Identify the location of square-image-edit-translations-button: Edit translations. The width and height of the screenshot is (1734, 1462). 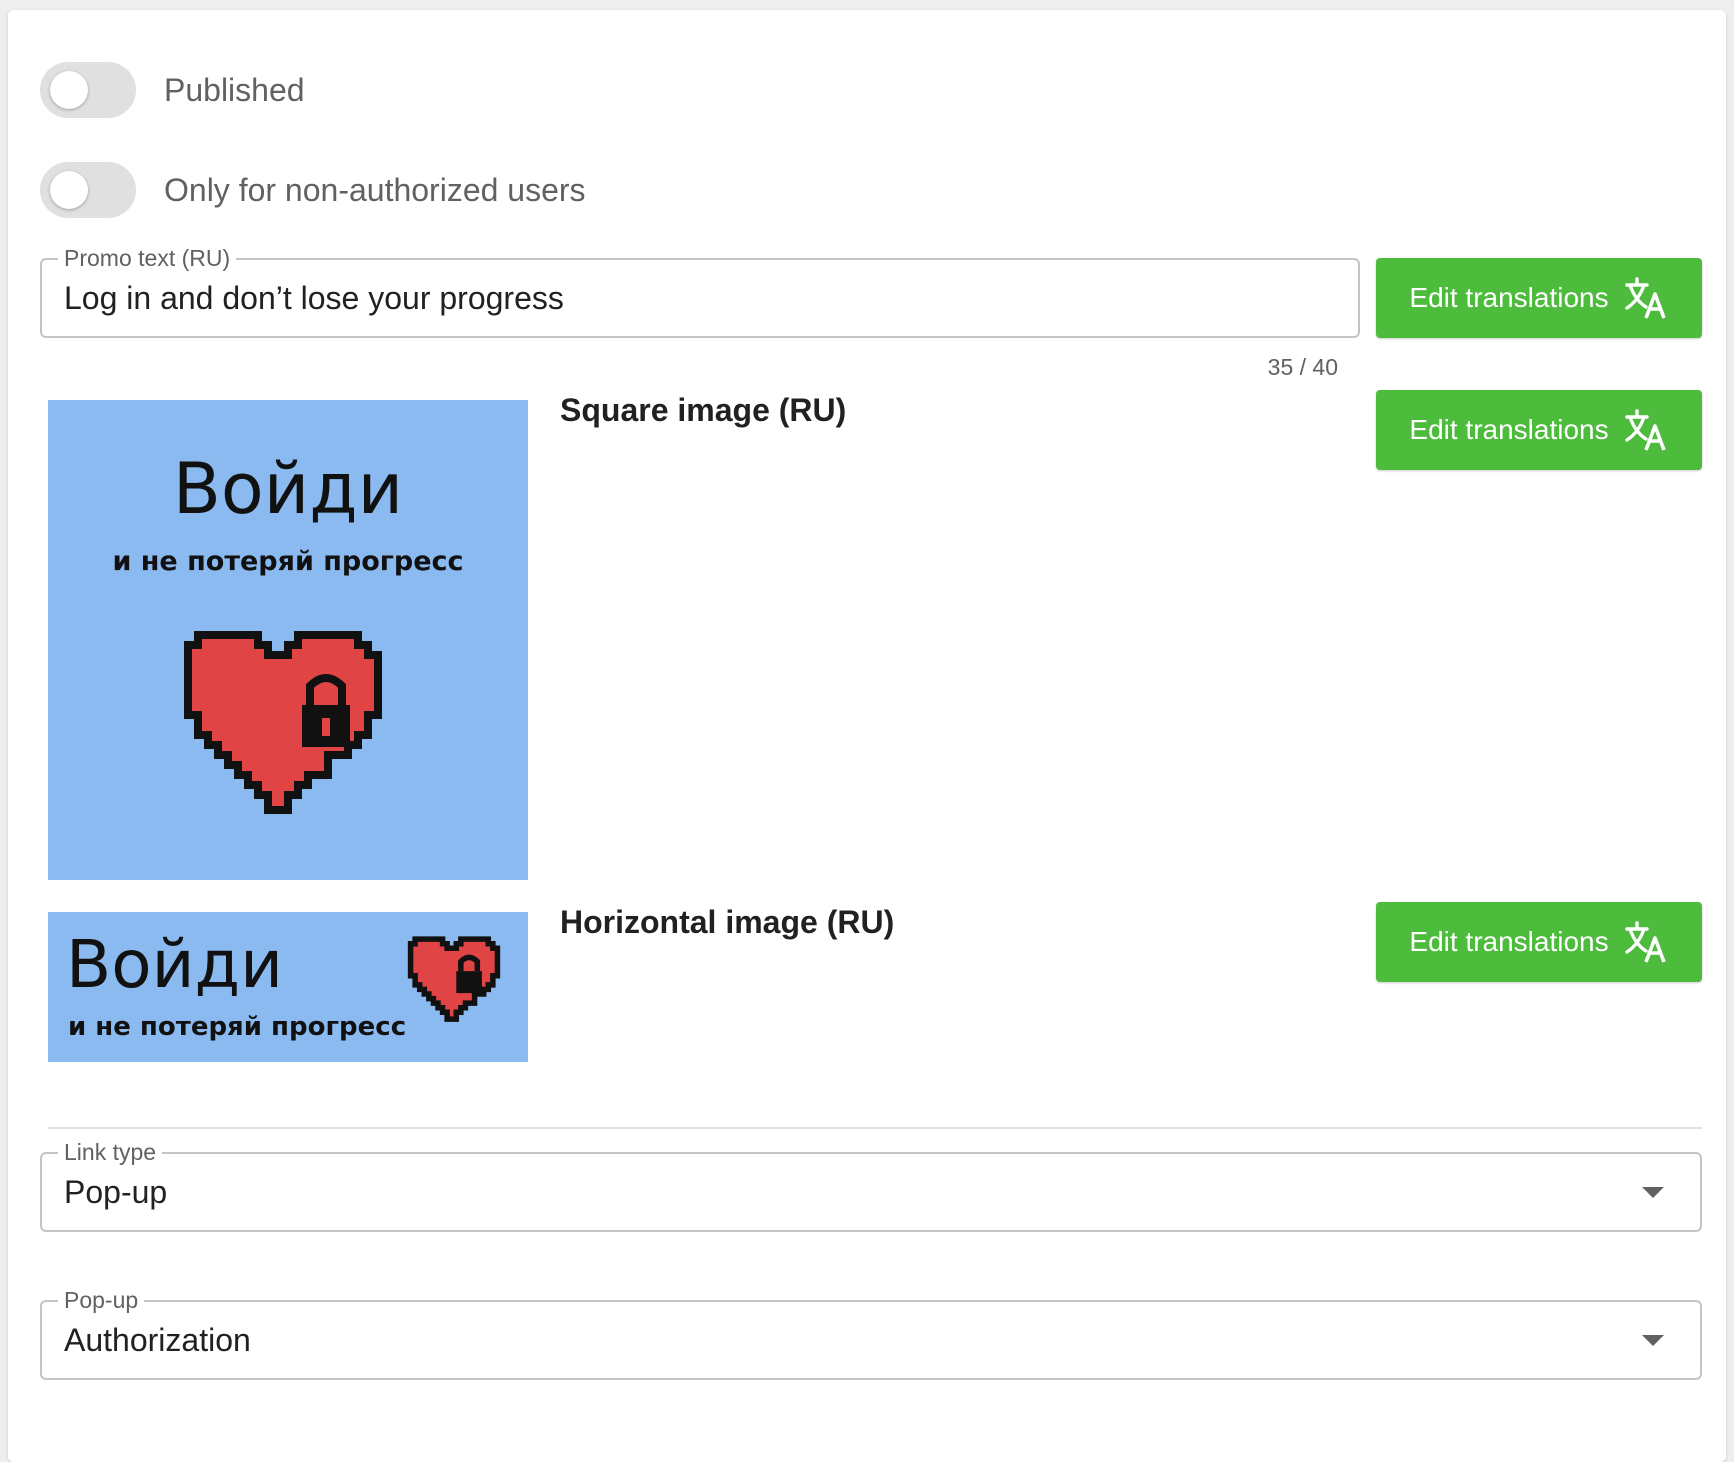
(1539, 430).